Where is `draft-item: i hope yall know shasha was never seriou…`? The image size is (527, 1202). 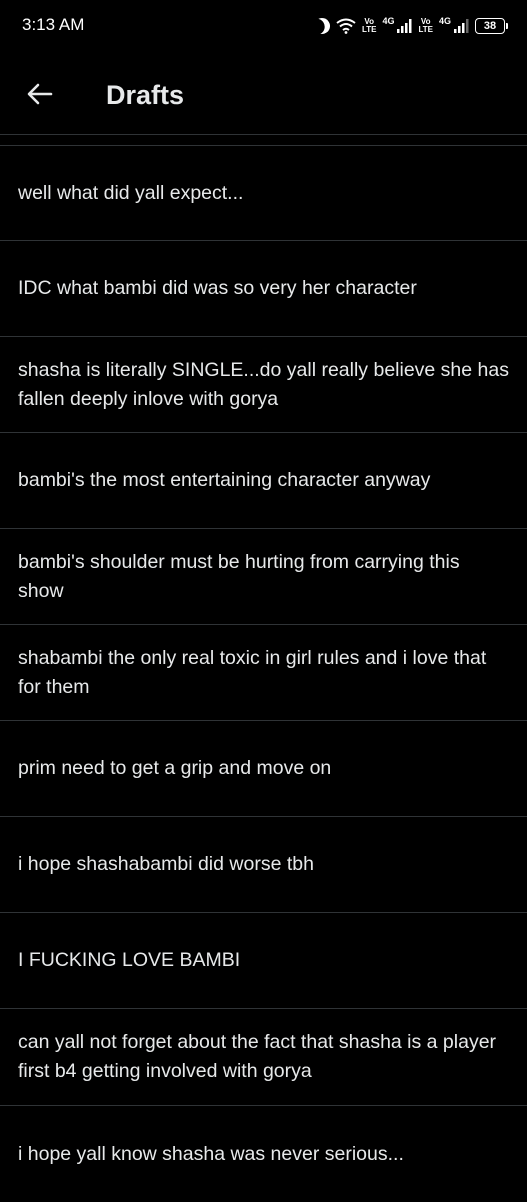 draft-item: i hope yall know shasha was never seriou… is located at coordinates (263, 1154).